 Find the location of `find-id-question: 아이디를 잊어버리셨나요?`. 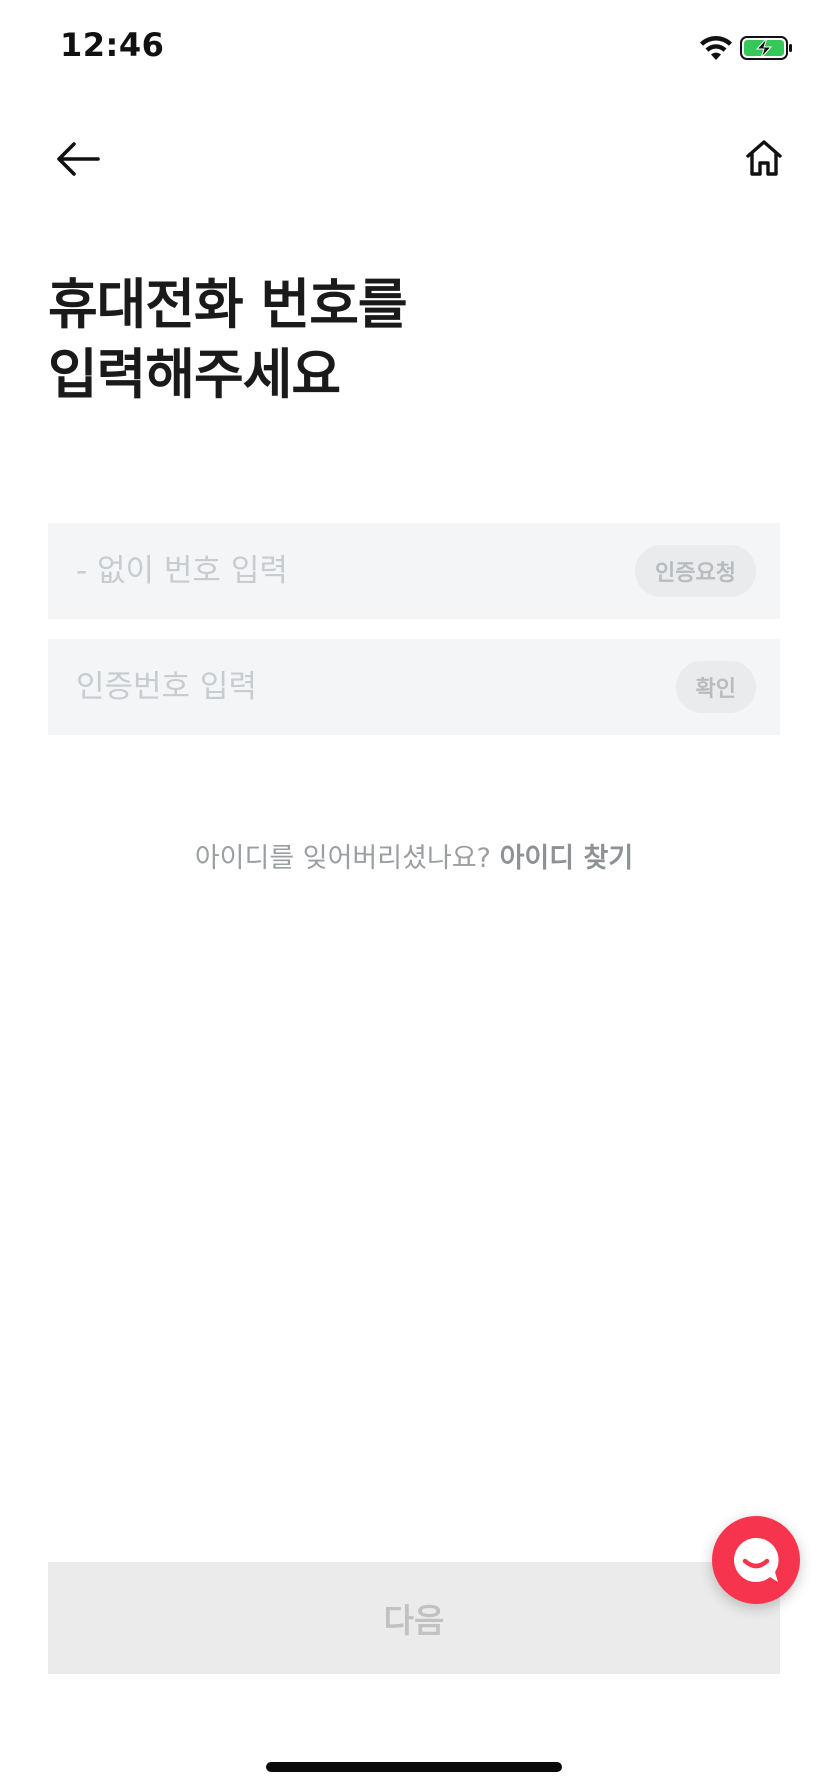

find-id-question: 아이디를 잊어버리셨나요? is located at coordinates (342, 858).